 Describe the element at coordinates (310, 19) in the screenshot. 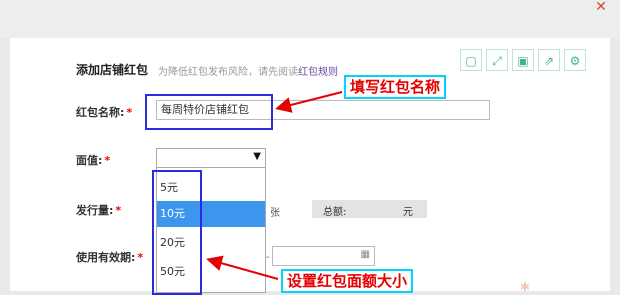

I see `top-bar: ✕` at that location.